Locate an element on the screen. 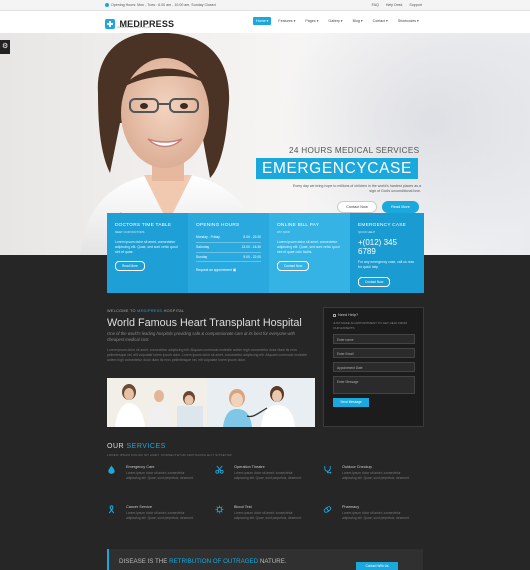  welcome-photo is located at coordinates (211, 402).